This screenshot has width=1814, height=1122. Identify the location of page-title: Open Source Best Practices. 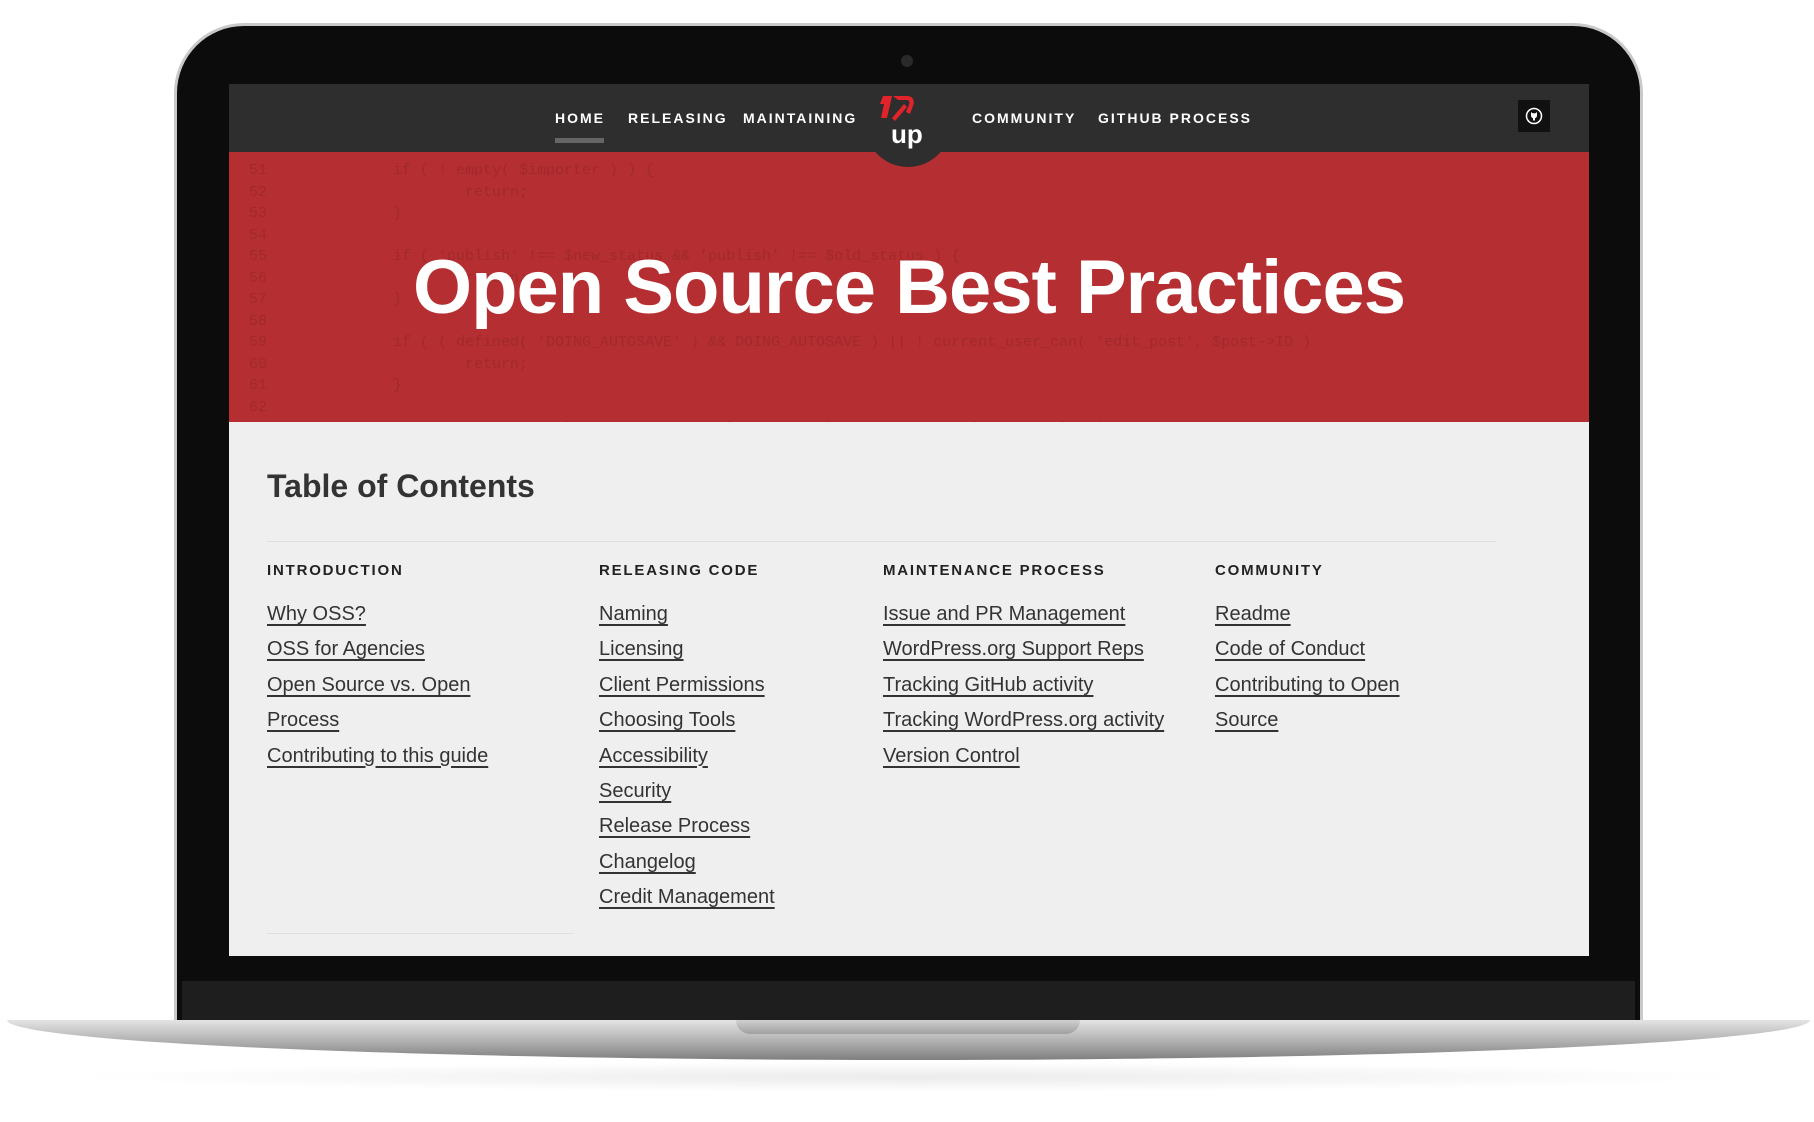
(909, 287).